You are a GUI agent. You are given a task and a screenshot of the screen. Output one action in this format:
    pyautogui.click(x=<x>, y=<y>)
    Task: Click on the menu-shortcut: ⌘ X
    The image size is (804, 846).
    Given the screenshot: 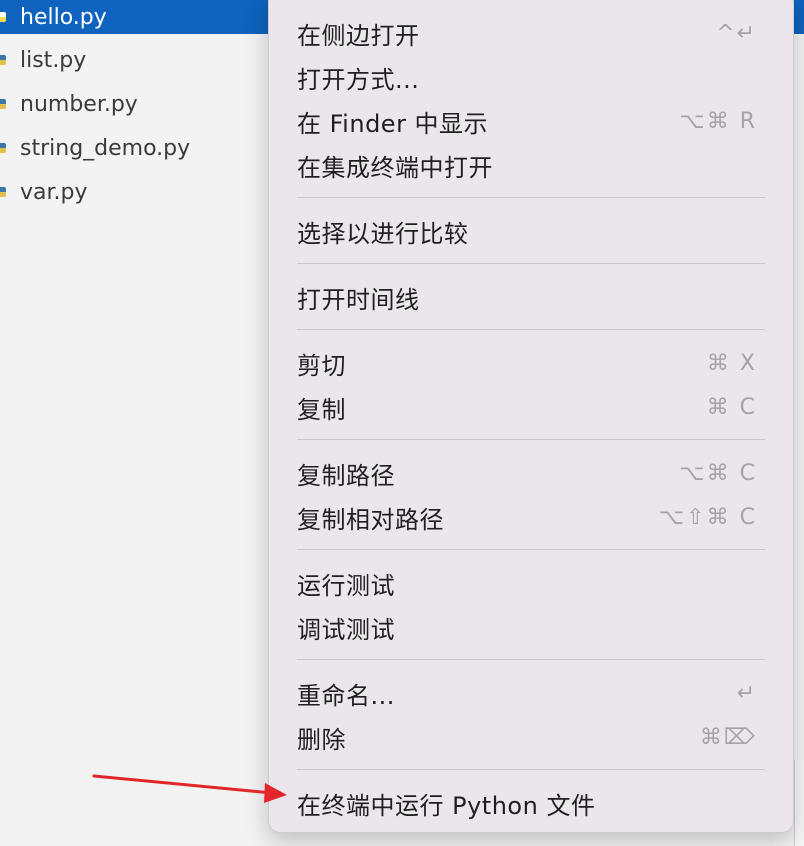 What is the action you would take?
    pyautogui.click(x=731, y=363)
    